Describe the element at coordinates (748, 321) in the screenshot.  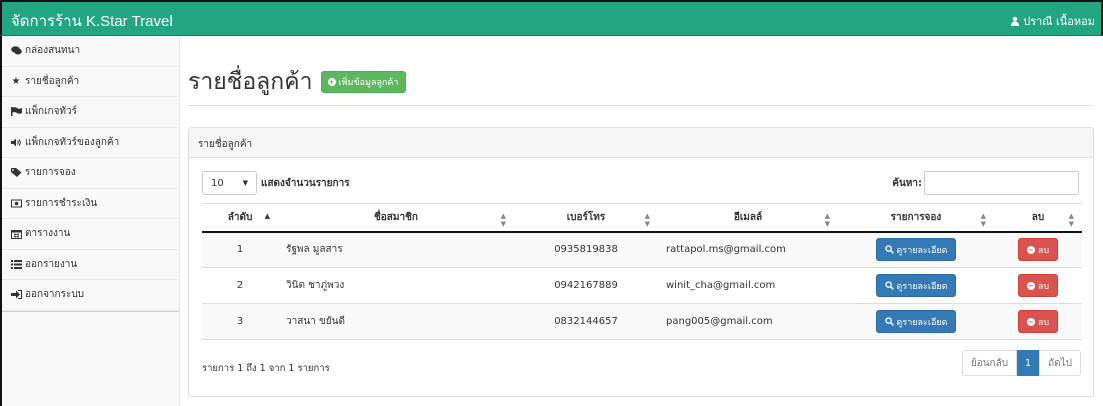
I see `cell-email: pang005@gmail.com` at that location.